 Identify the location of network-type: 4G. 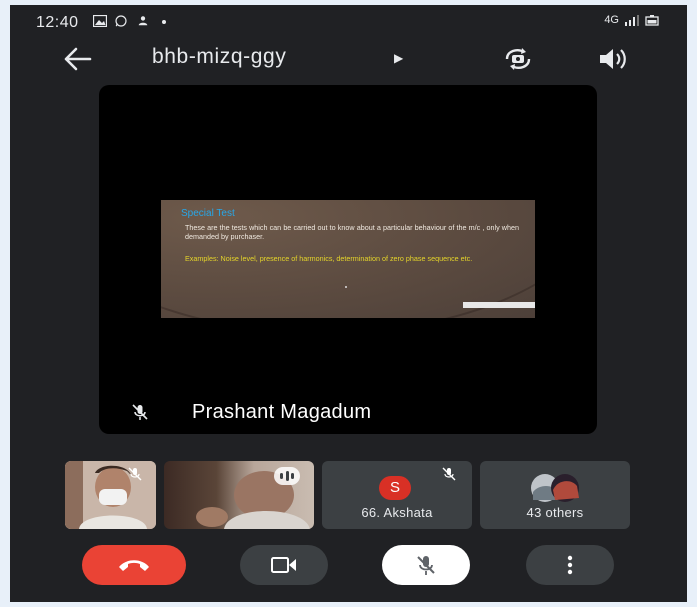
(611, 20).